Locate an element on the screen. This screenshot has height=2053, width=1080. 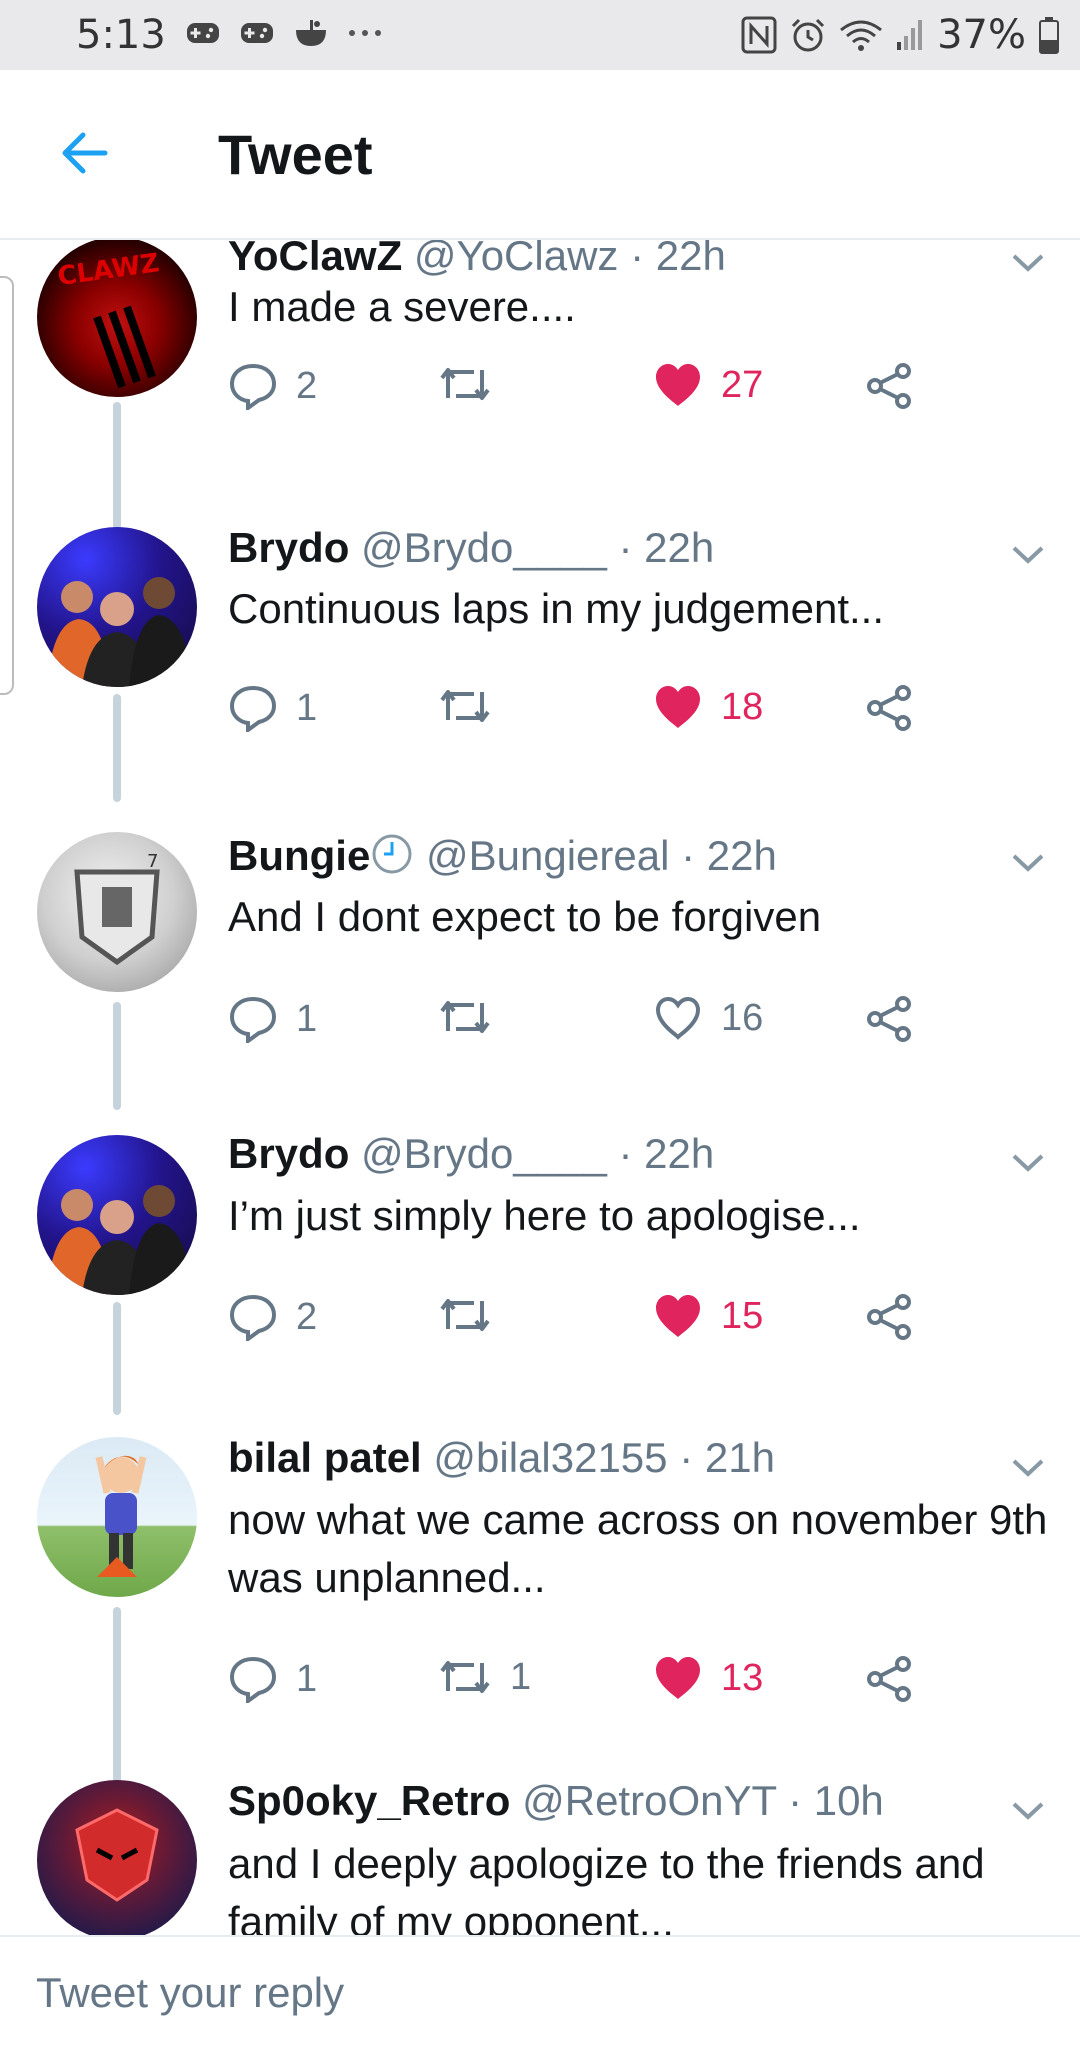
handle: @YoClawz is located at coordinates (516, 259).